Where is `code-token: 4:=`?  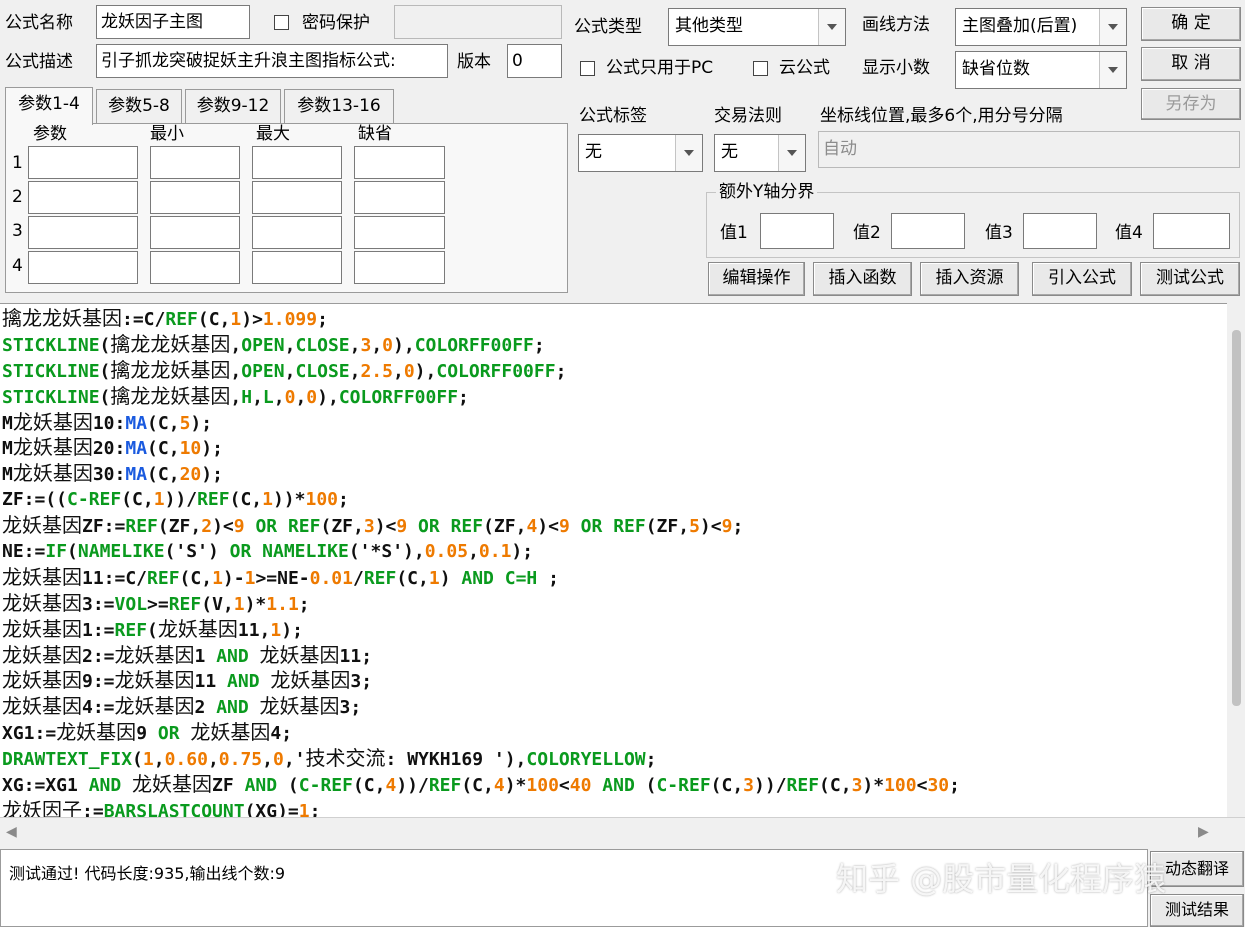 code-token: 4:= is located at coordinates (98, 708).